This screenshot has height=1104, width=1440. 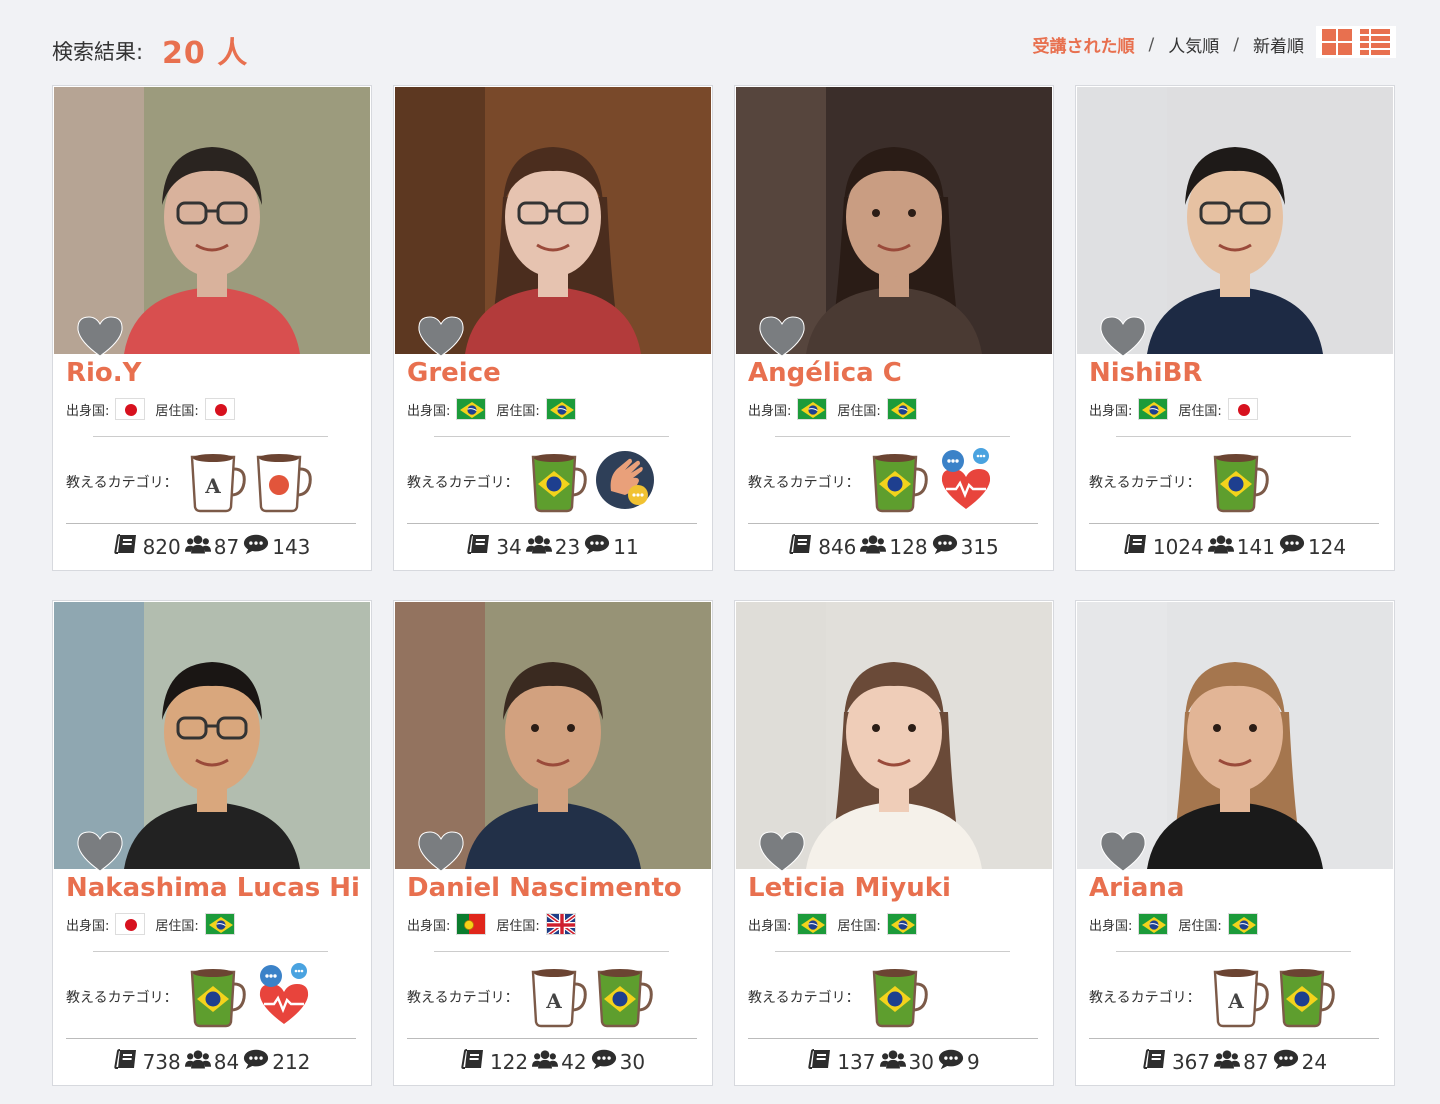 I want to click on teacher-stats: 34 23 11, so click(x=553, y=546).